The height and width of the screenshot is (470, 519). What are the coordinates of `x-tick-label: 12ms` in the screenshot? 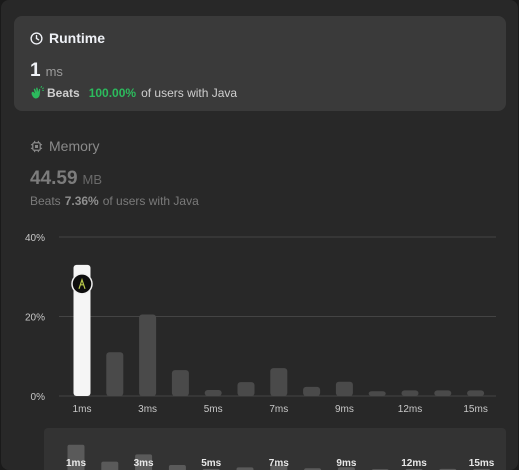 It's located at (410, 409).